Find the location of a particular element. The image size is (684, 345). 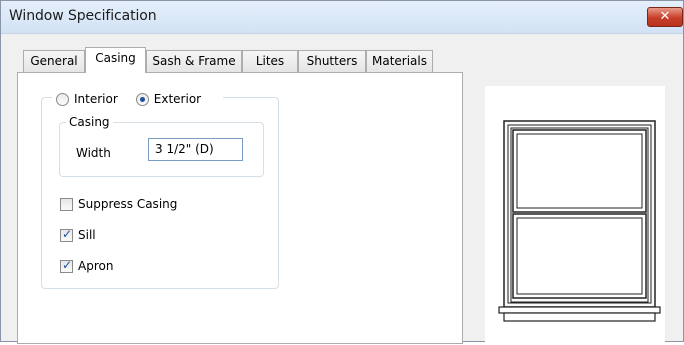

tab-label: General is located at coordinates (54, 61).